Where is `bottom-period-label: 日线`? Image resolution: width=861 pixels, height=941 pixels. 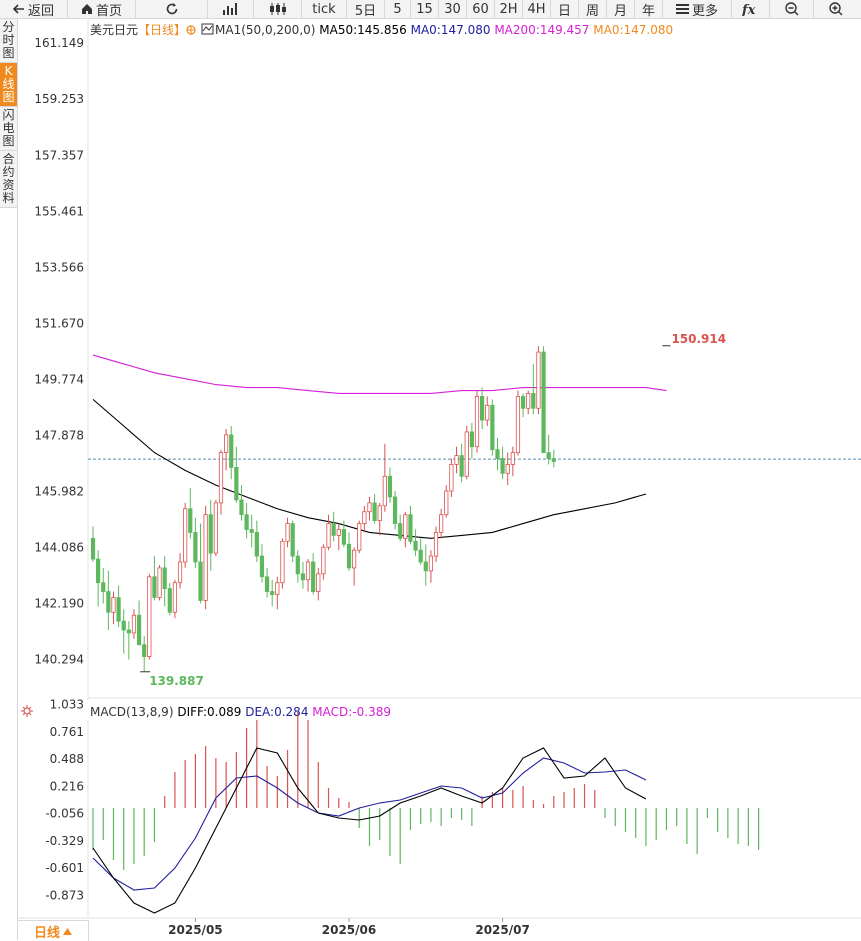 bottom-period-label: 日线 is located at coordinates (46, 933).